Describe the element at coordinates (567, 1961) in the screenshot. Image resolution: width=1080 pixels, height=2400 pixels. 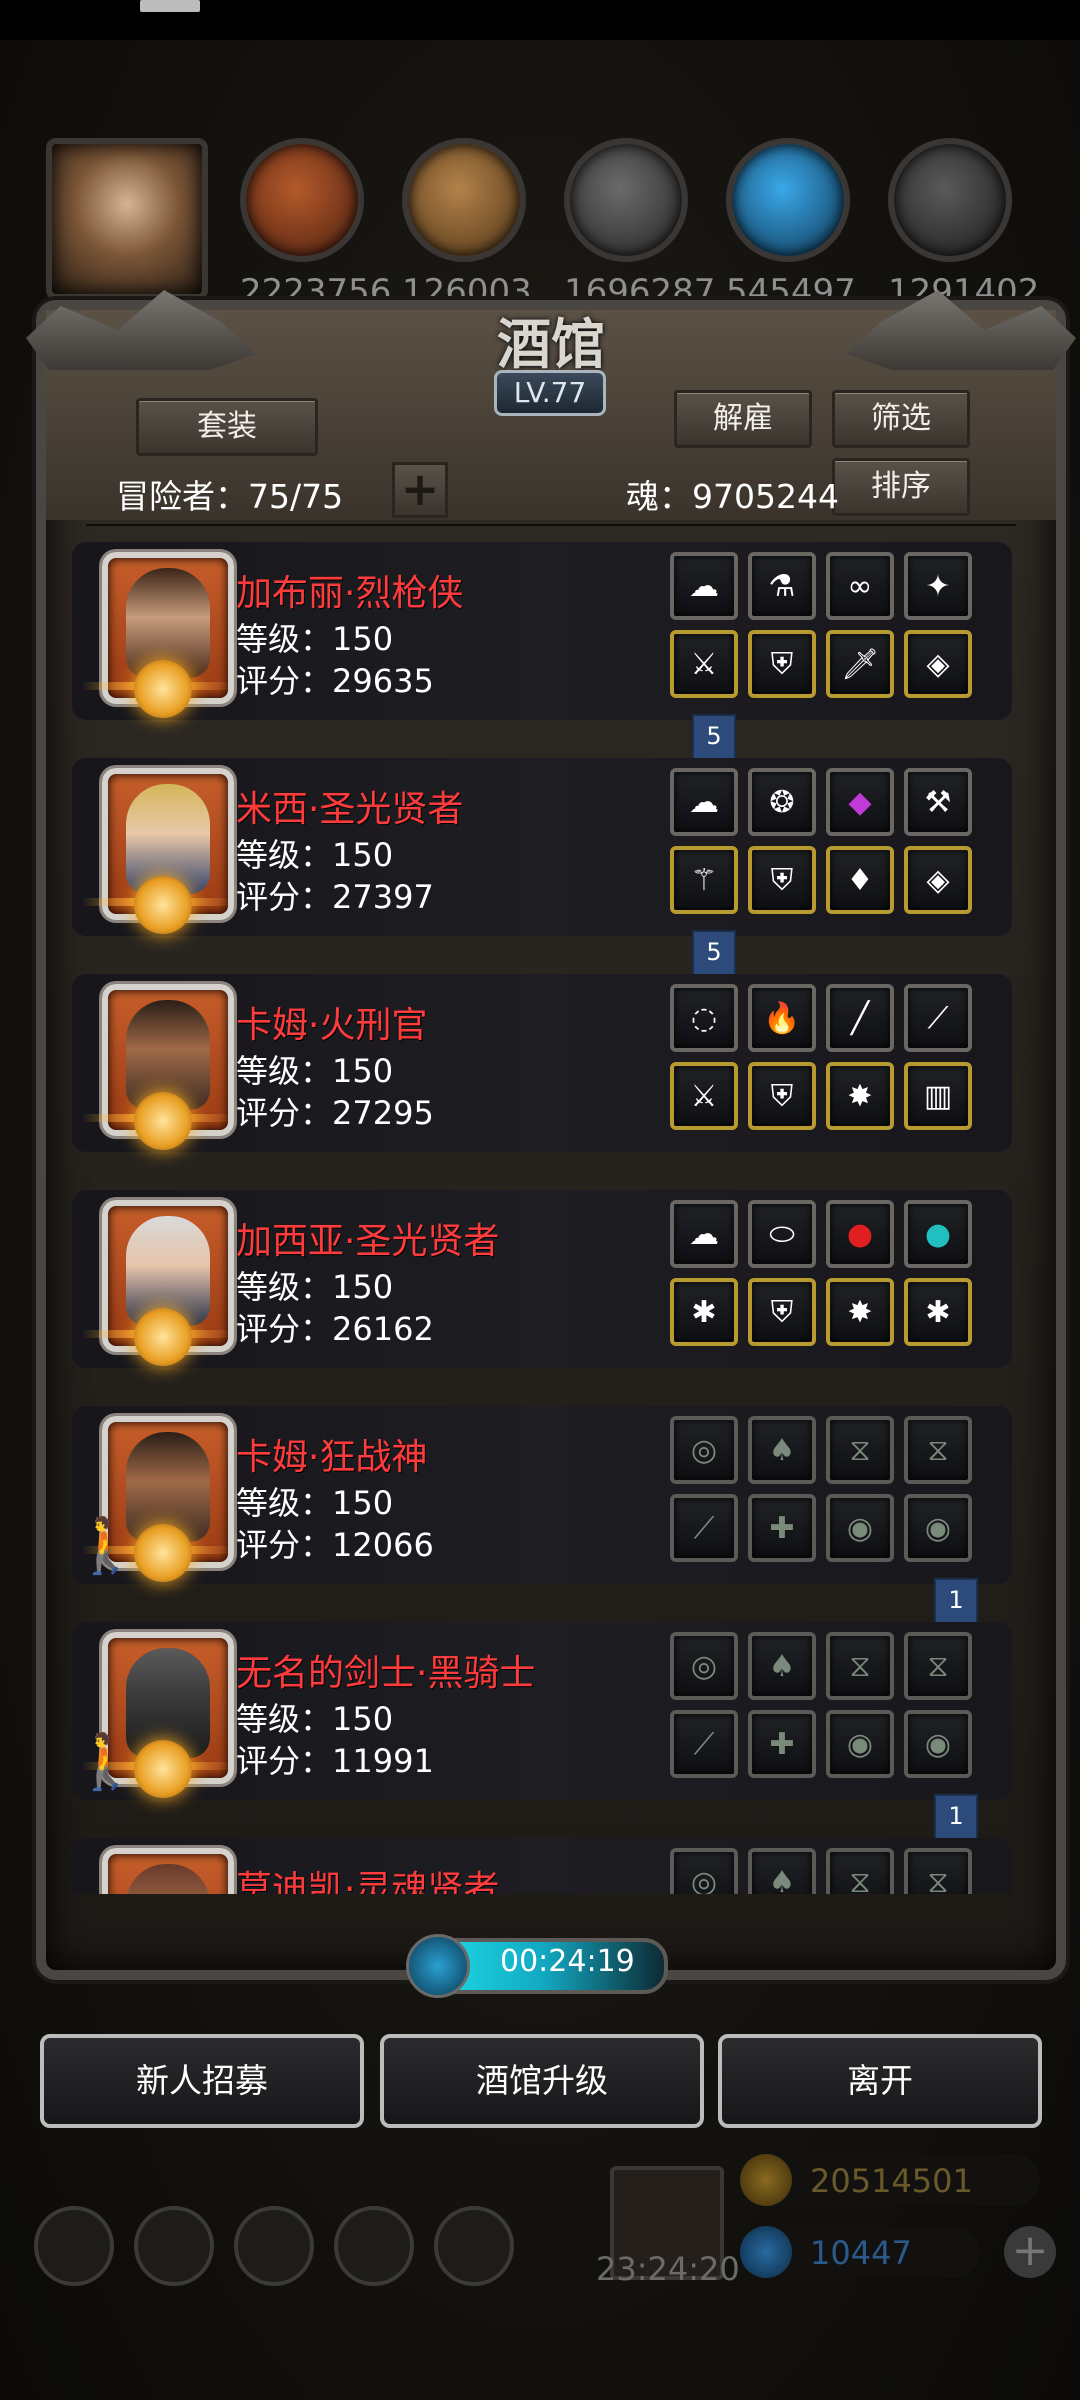
I see `timer-text: 00:24:19` at that location.